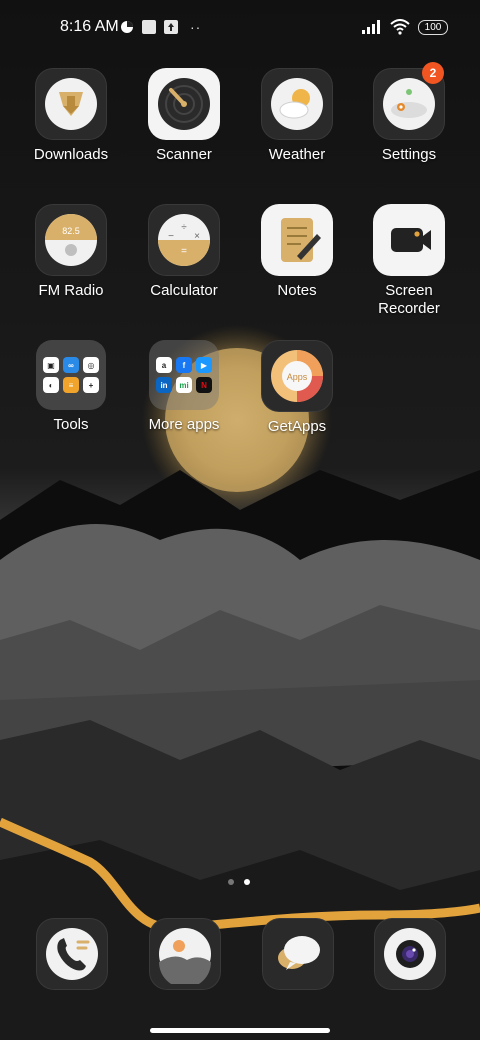 The width and height of the screenshot is (480, 1040). I want to click on phone-icon, so click(72, 954).